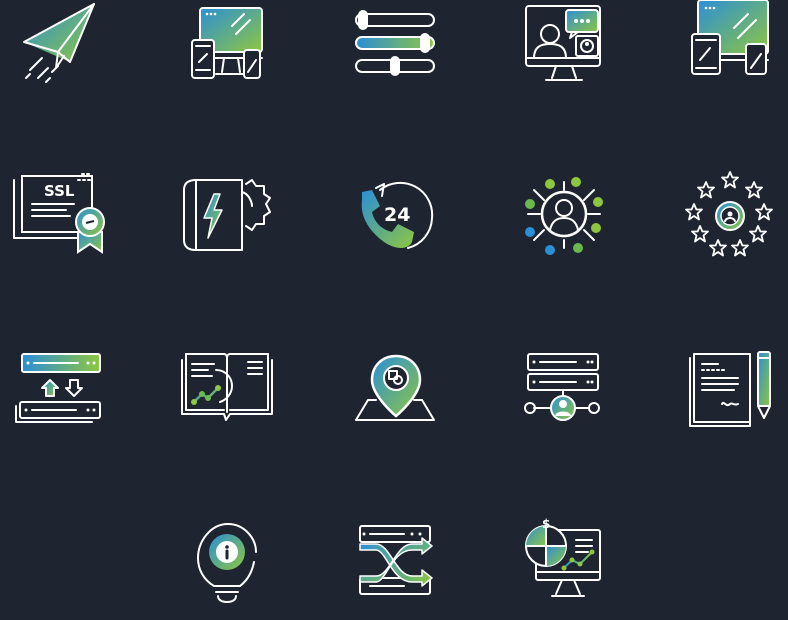 The width and height of the screenshot is (788, 620). I want to click on user-network-icon, so click(564, 220).